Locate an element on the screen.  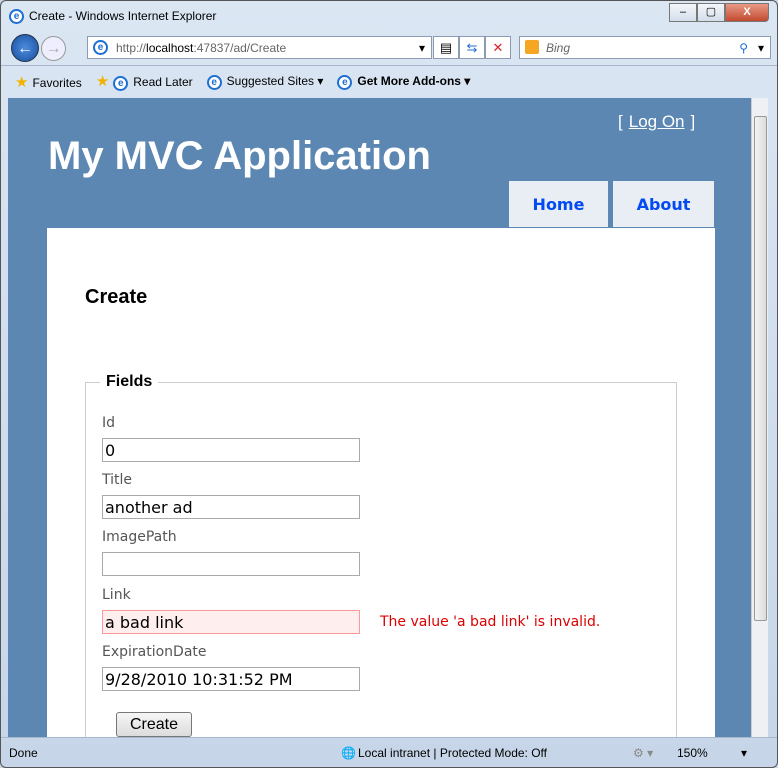
fav-label: Suggested Sites ▾ is located at coordinates (275, 80).